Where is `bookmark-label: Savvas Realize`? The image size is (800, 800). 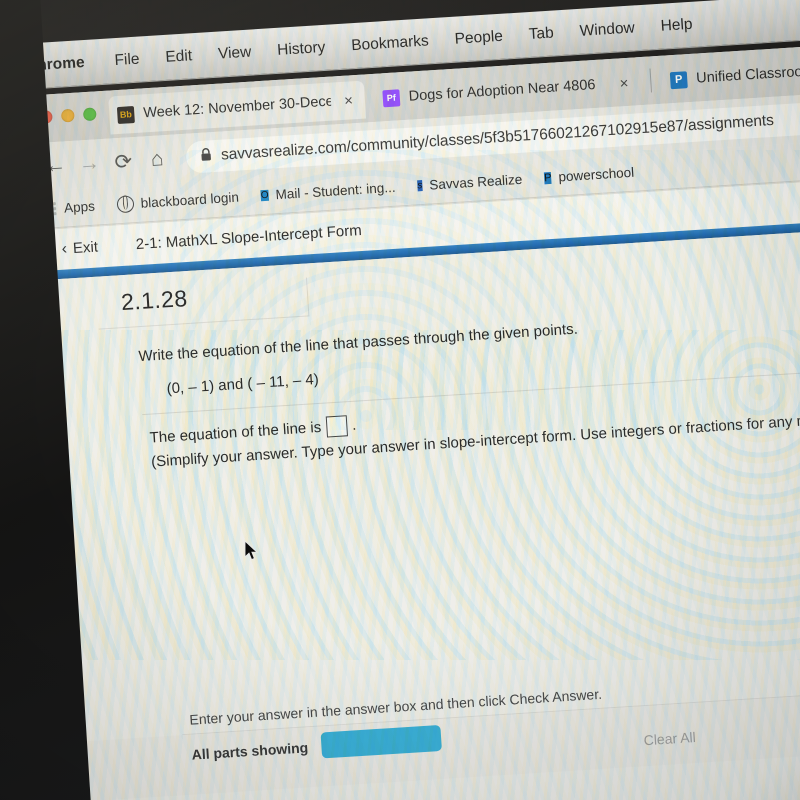 bookmark-label: Savvas Realize is located at coordinates (475, 182).